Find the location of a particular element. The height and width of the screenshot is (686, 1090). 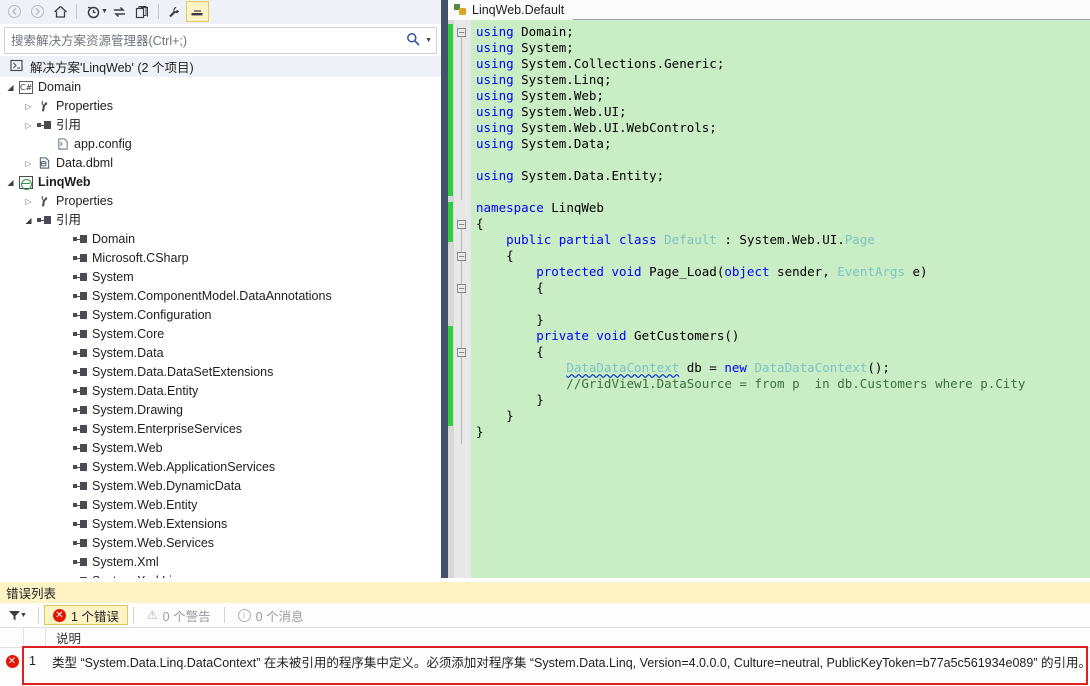

search-input is located at coordinates (209, 40).